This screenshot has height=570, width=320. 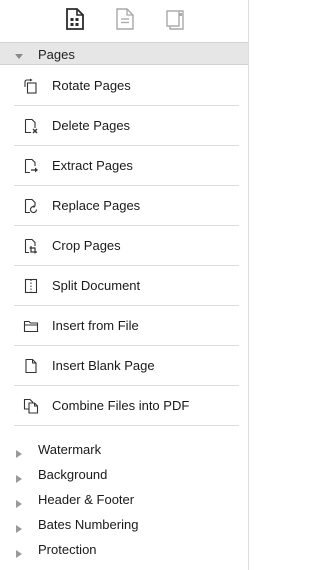 What do you see at coordinates (124, 474) in the screenshot?
I see `background-section: Background` at bounding box center [124, 474].